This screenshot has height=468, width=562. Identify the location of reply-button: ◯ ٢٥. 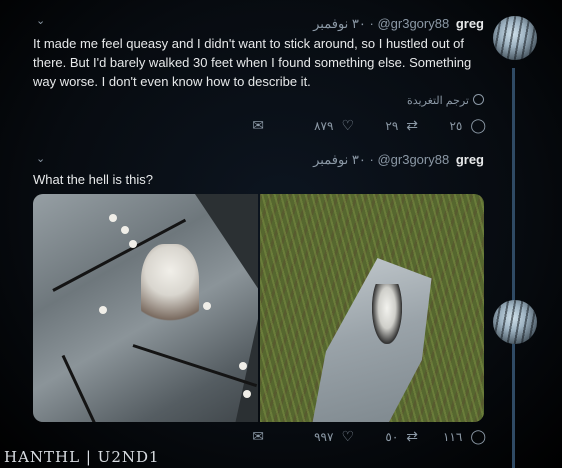
(467, 125).